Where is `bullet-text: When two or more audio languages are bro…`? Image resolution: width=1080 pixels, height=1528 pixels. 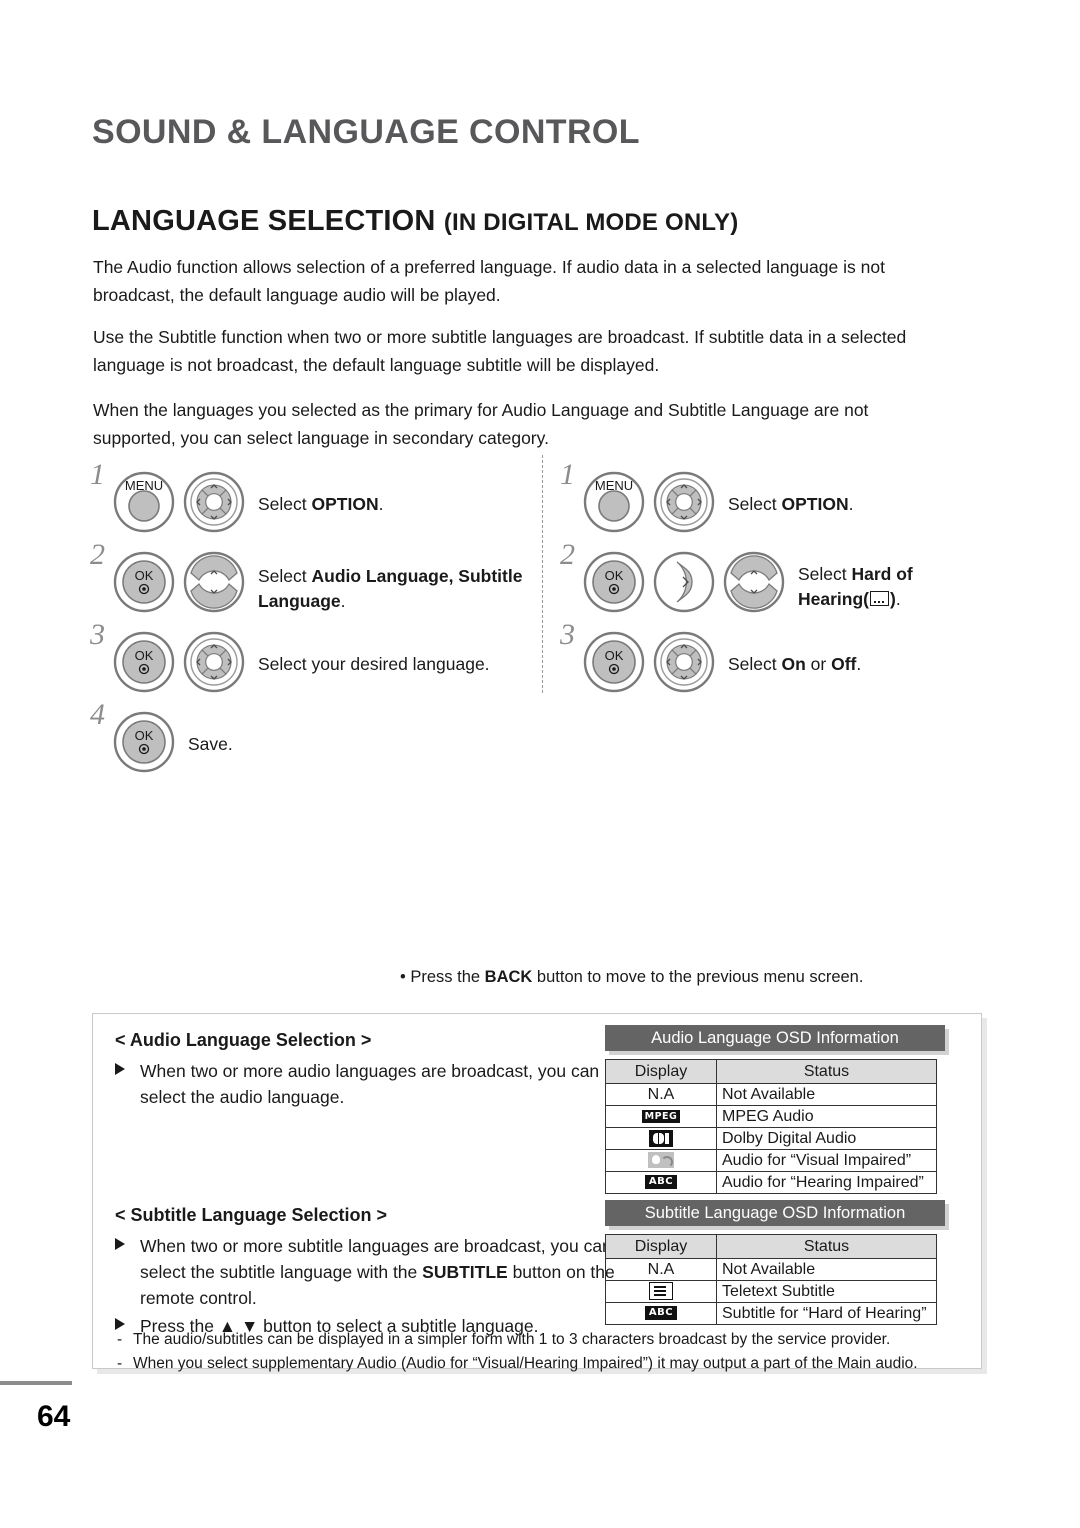 bullet-text: When two or more audio languages are bro… is located at coordinates (370, 1084).